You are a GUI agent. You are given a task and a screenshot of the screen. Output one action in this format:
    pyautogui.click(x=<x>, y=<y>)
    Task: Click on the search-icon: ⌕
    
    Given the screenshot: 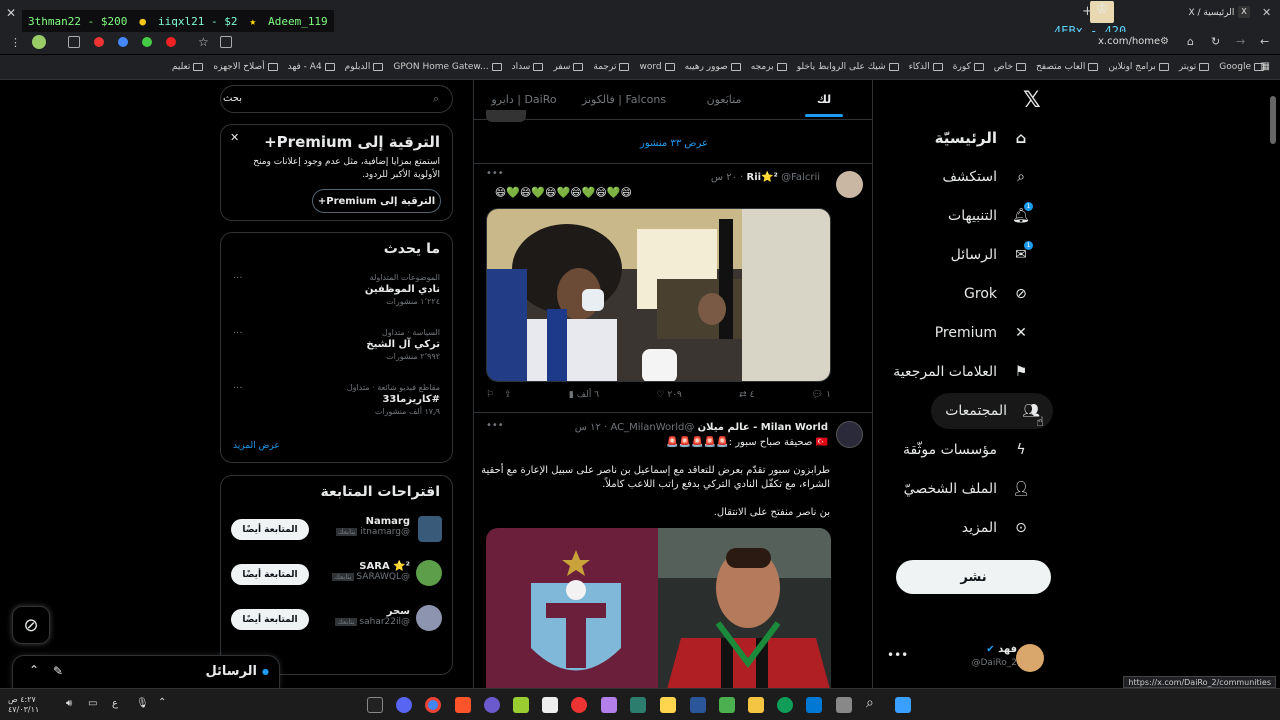 What is the action you would take?
    pyautogui.click(x=870, y=703)
    